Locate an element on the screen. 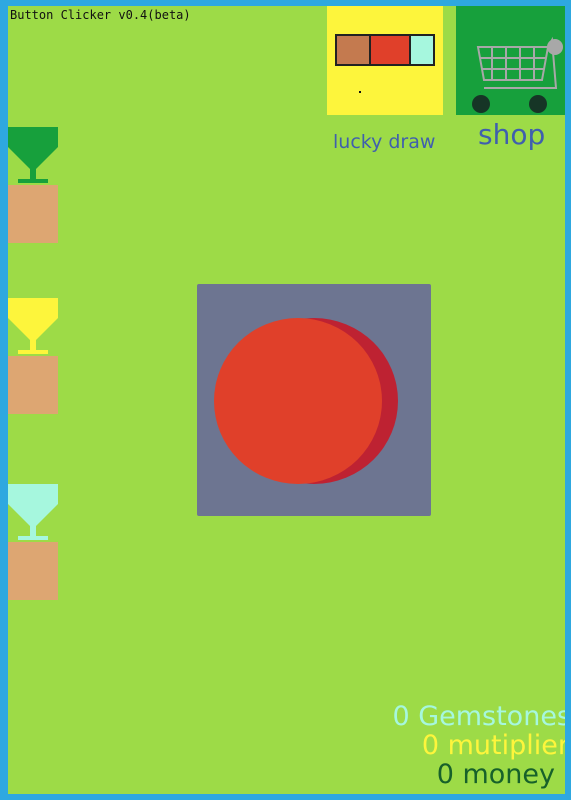 Image resolution: width=571 pixels, height=800 pixels. trophy-mint is located at coordinates (33, 513).